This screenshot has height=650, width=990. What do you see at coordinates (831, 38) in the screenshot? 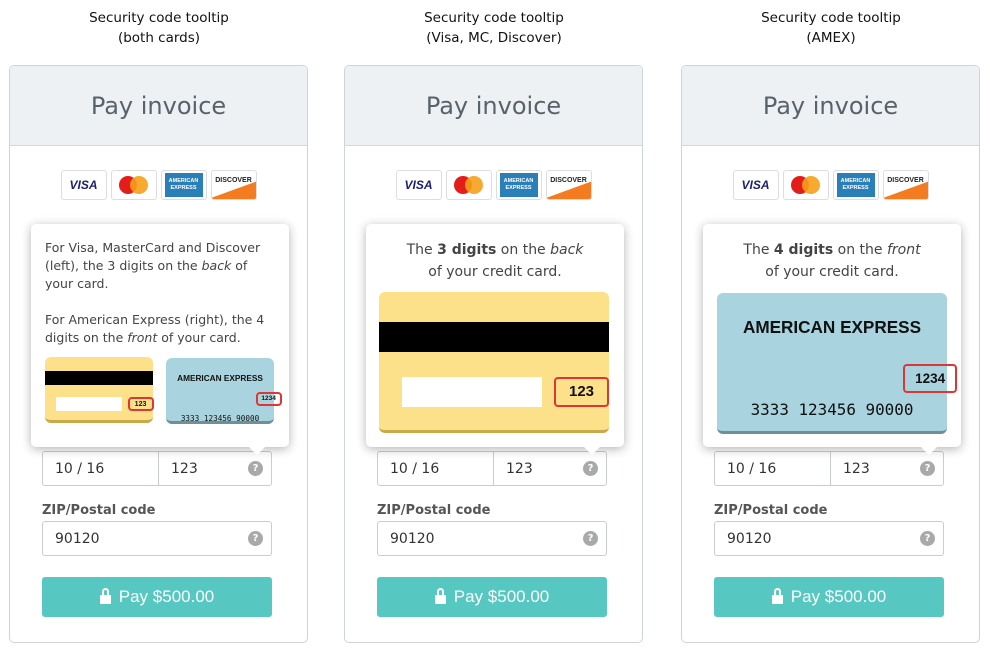
I see `column-subtitle-line: (AMEX)` at bounding box center [831, 38].